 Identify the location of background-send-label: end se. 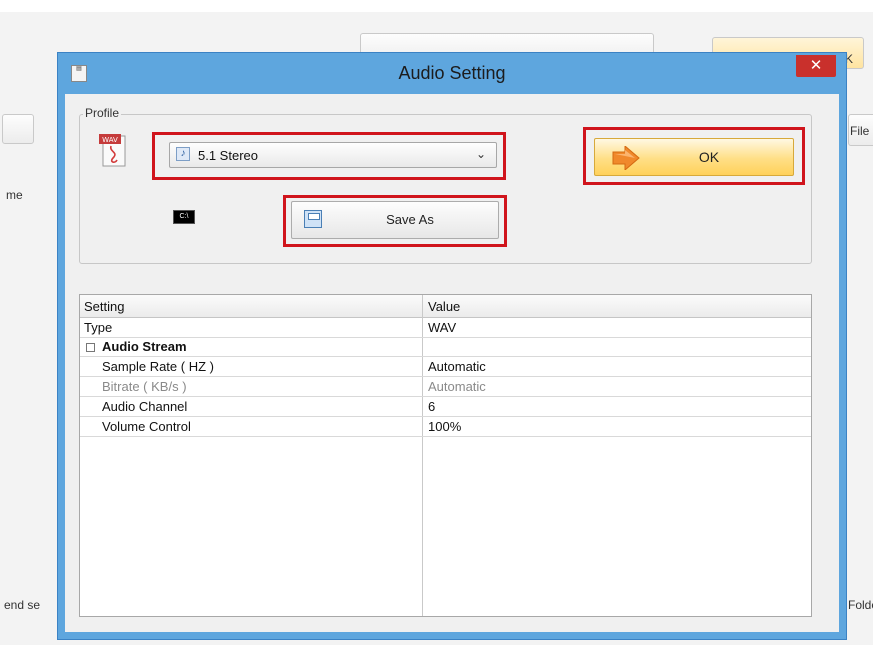
(22, 605).